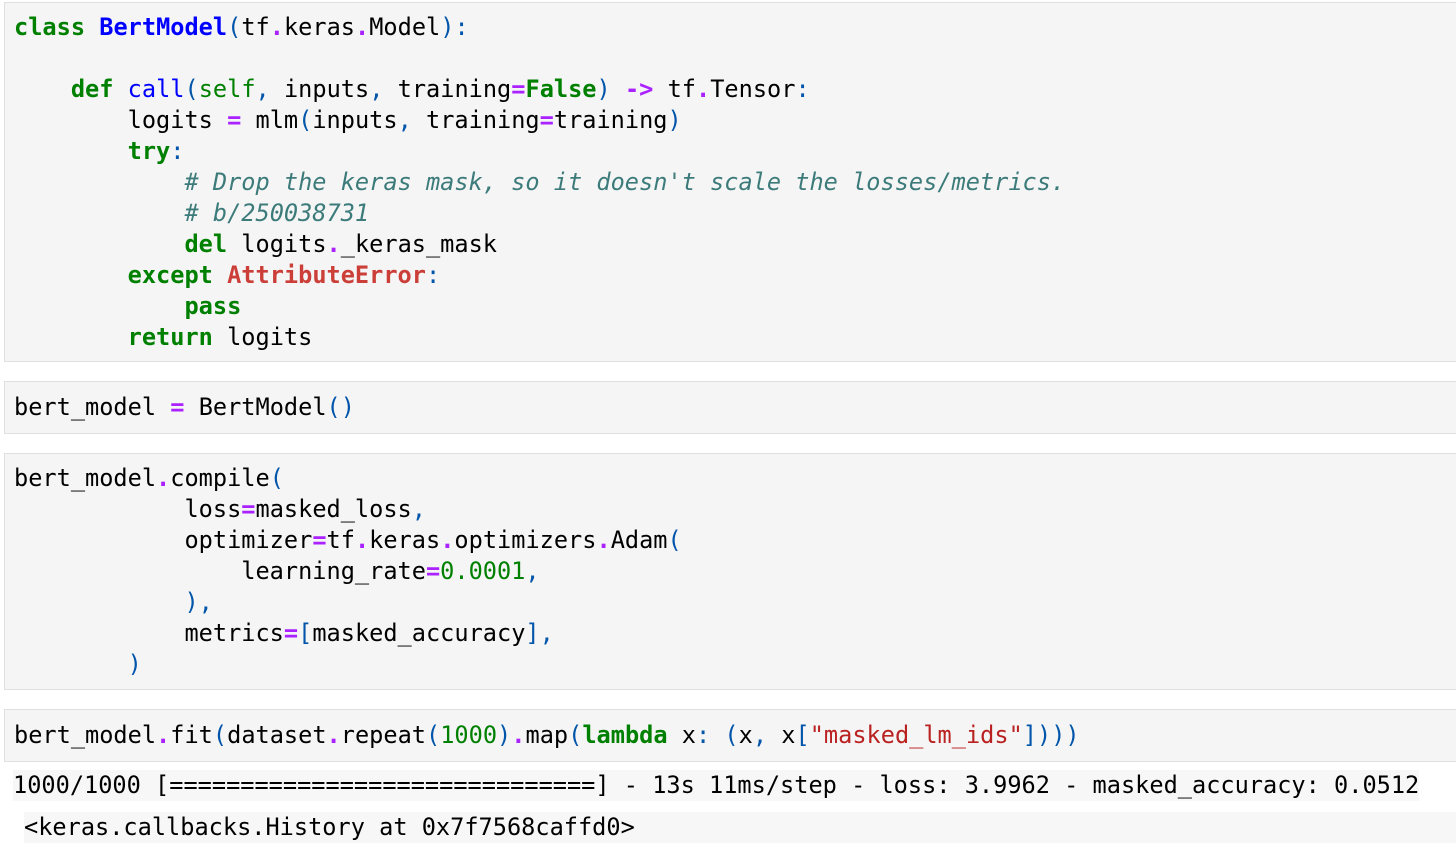 This screenshot has height=846, width=1456. Describe the element at coordinates (149, 633) in the screenshot. I see `code-token: metrics` at that location.